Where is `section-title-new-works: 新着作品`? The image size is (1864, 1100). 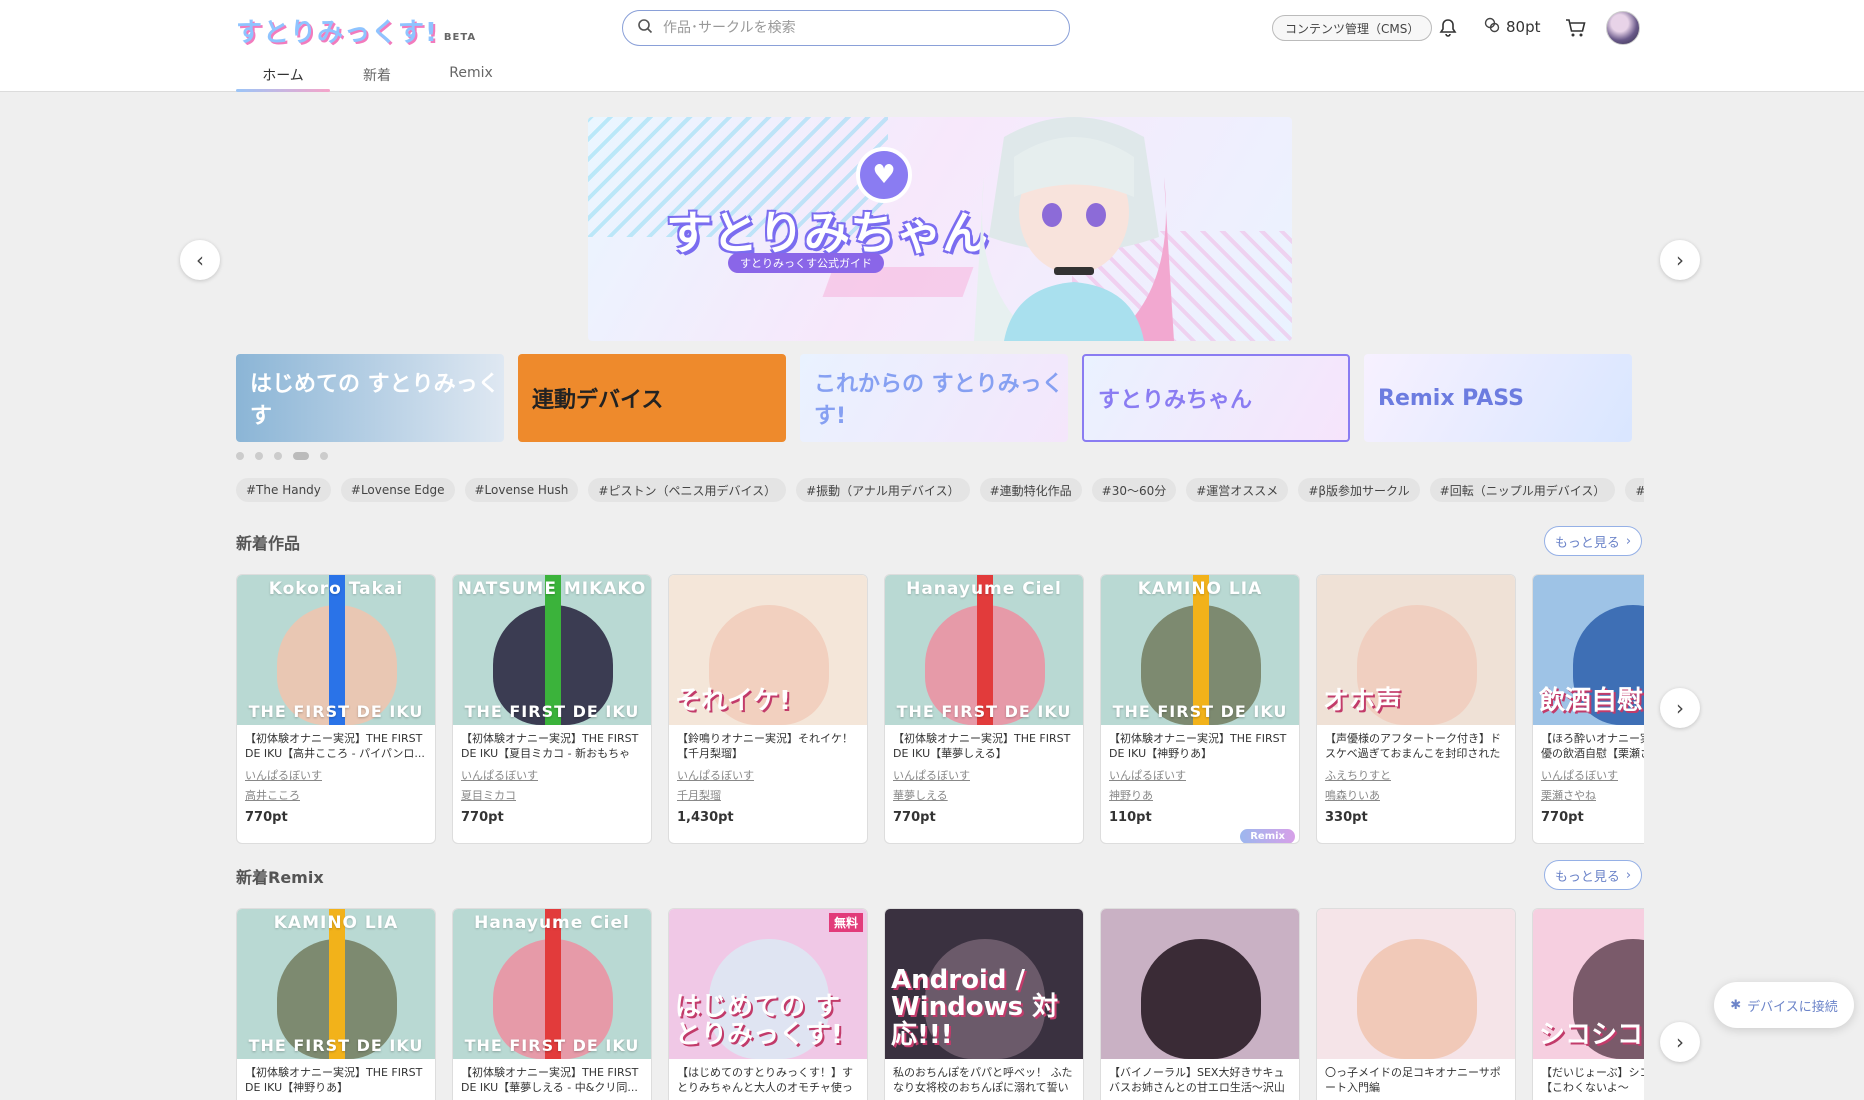 section-title-new-works: 新着作品 is located at coordinates (268, 543).